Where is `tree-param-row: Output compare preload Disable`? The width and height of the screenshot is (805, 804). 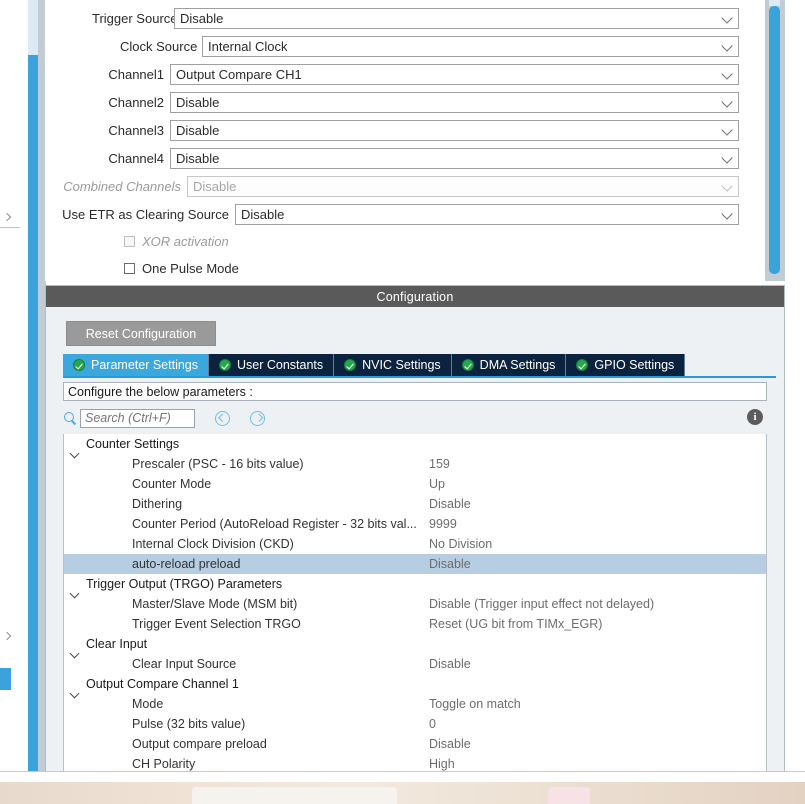
tree-param-row: Output compare preload Disable is located at coordinates (415, 744).